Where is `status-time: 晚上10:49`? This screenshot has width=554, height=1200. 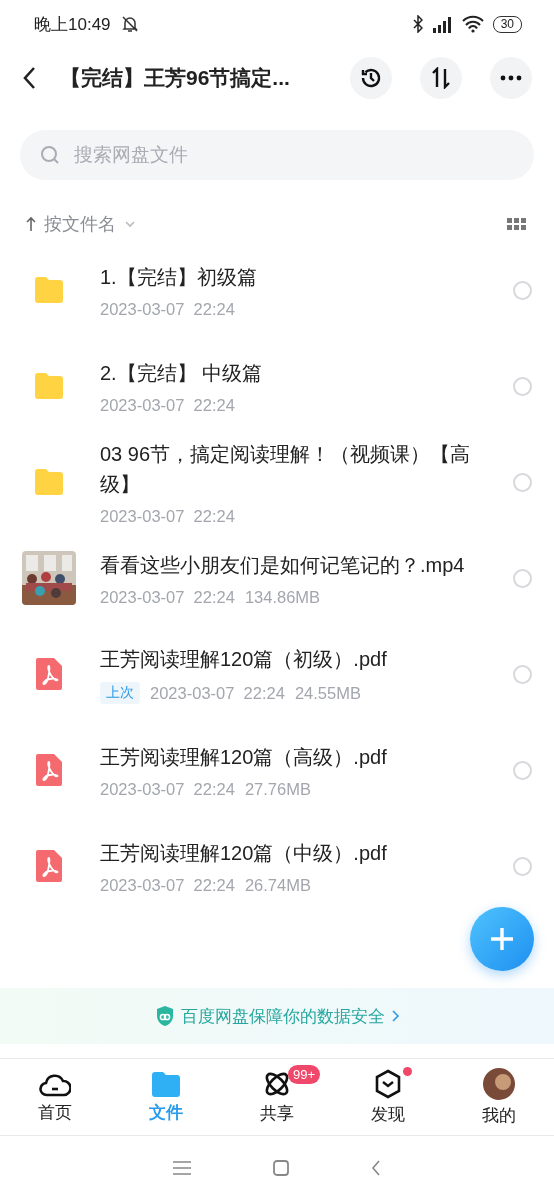
status-time: 晚上10:49 is located at coordinates (72, 24).